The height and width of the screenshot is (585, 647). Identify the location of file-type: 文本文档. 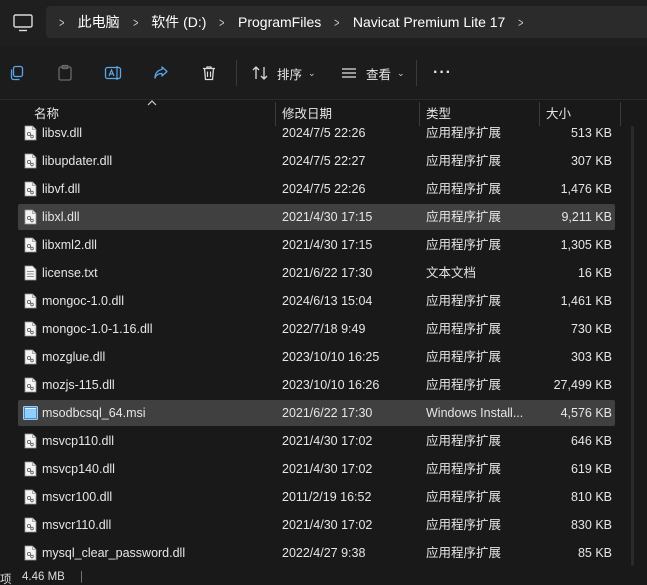
(451, 273).